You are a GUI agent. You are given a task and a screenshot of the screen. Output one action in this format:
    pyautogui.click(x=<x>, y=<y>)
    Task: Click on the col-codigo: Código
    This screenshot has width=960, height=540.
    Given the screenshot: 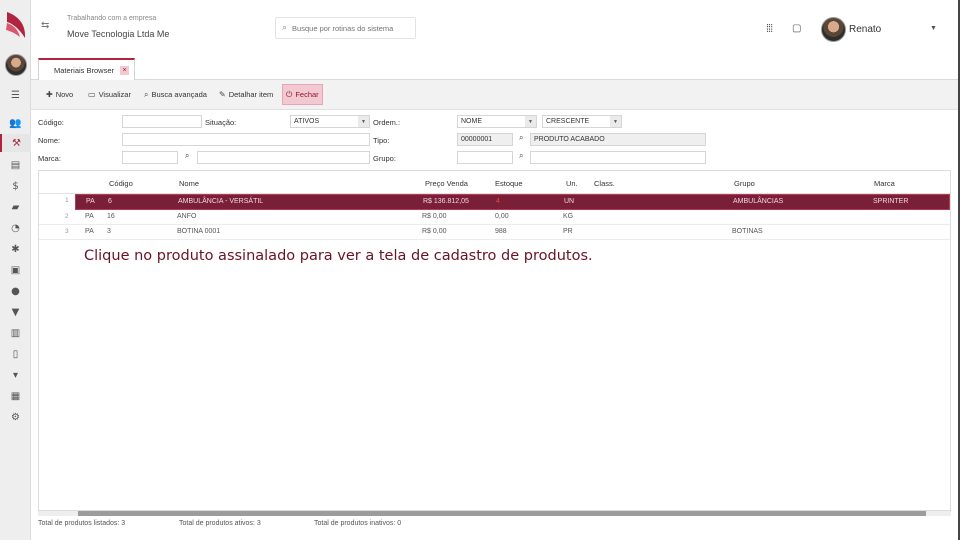 What is the action you would take?
    pyautogui.click(x=121, y=183)
    